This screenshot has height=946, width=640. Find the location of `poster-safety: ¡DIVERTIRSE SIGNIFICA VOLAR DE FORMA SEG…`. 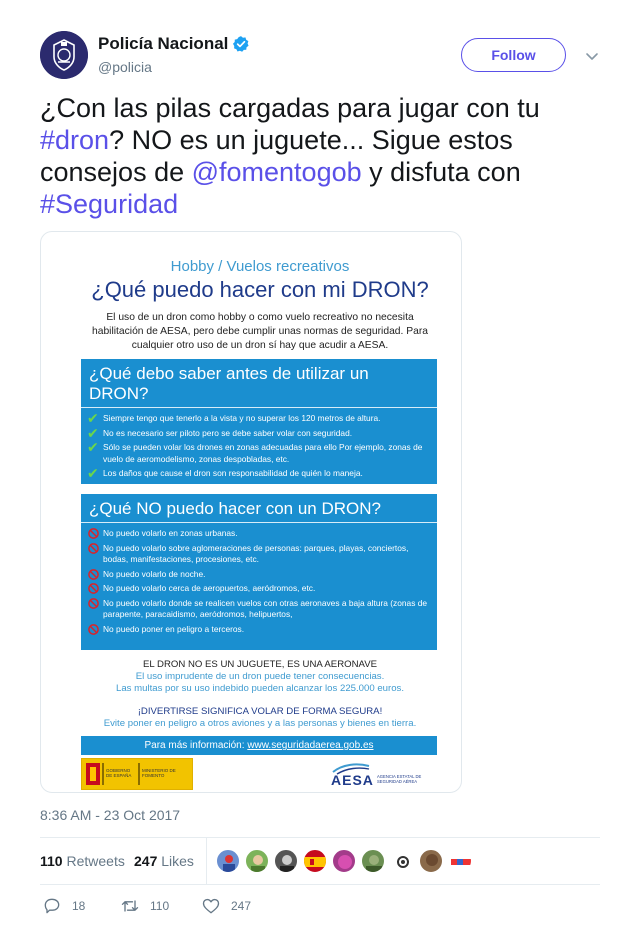

poster-safety: ¡DIVERTIRSE SIGNIFICA VOLAR DE FORMA SEG… is located at coordinates (260, 718).